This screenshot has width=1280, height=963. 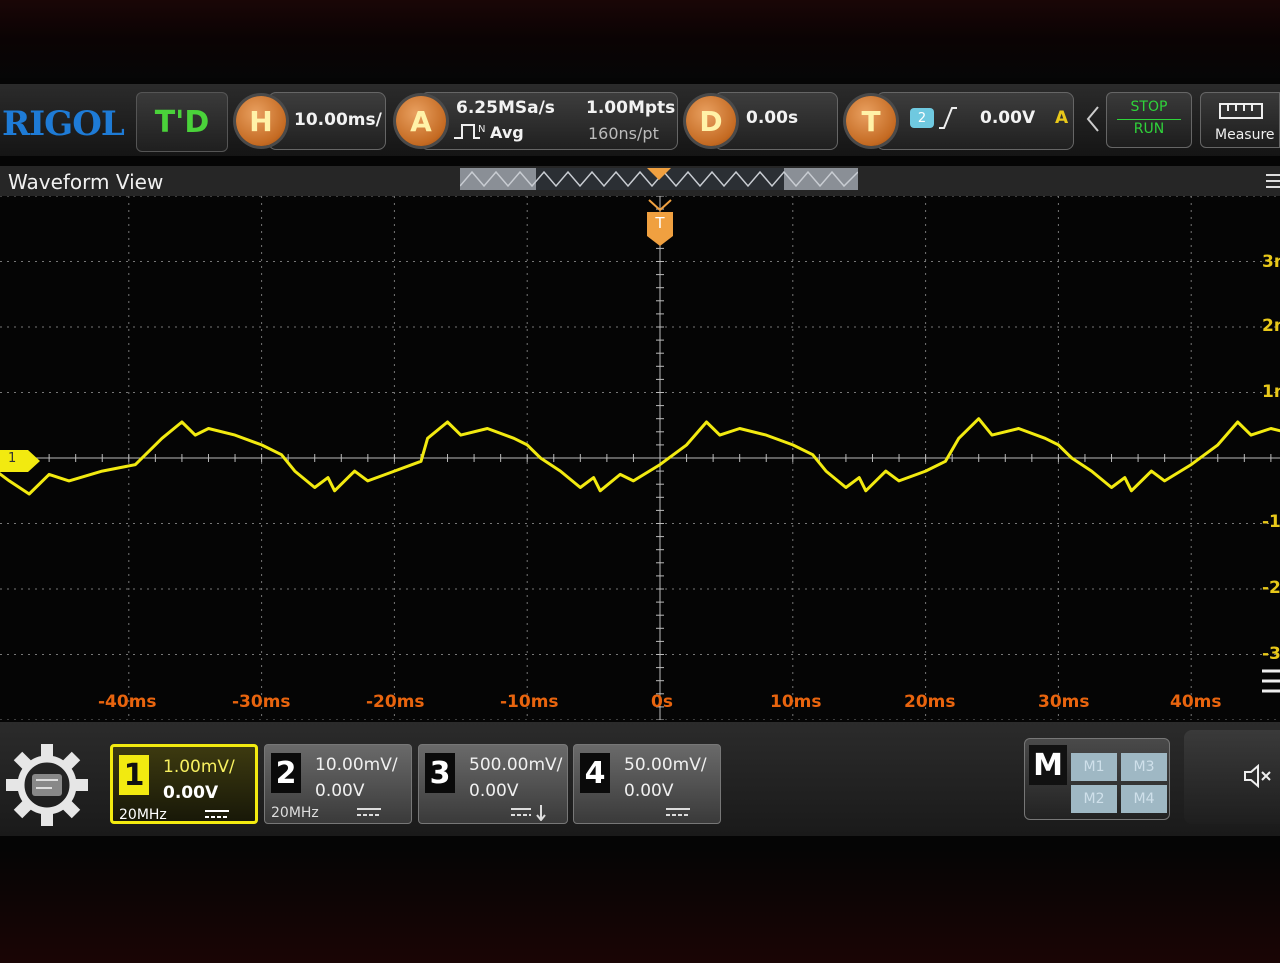 I want to click on horizontal-icon: H, so click(x=261, y=121).